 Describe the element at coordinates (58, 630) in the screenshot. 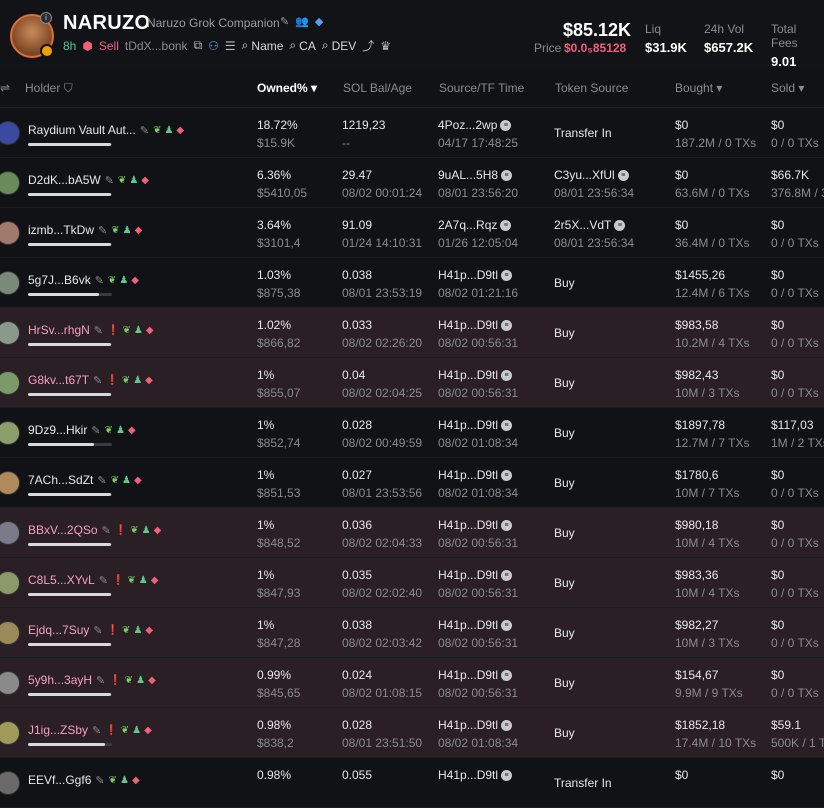

I see `holder-address: Ejdq...7Suy` at that location.